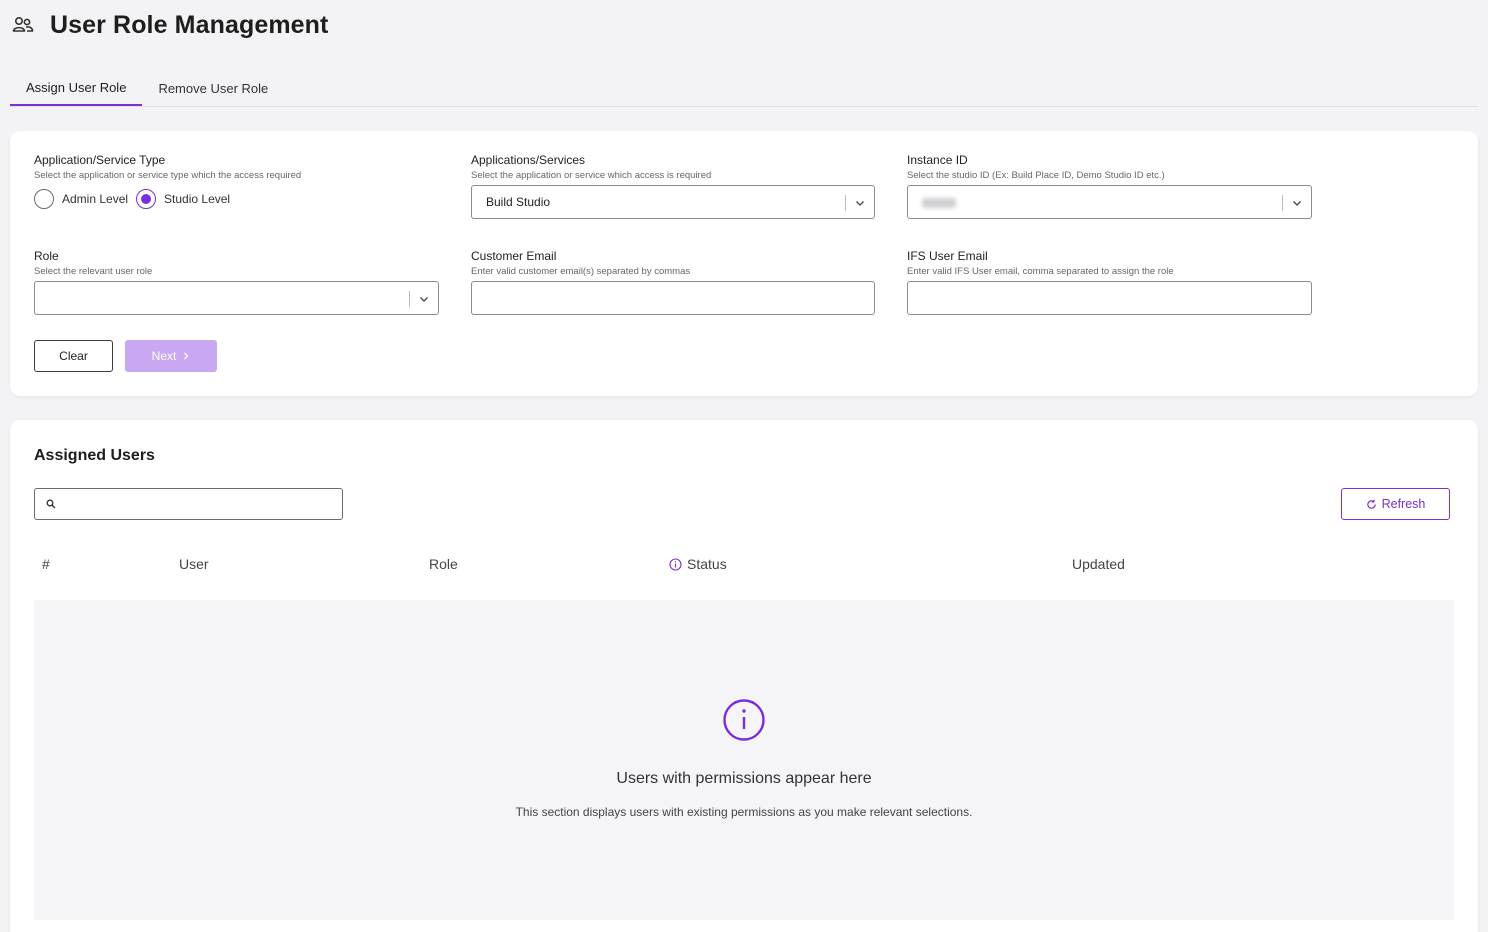 This screenshot has height=932, width=1488. What do you see at coordinates (1098, 564) in the screenshot?
I see `column-header-updated: Updated` at bounding box center [1098, 564].